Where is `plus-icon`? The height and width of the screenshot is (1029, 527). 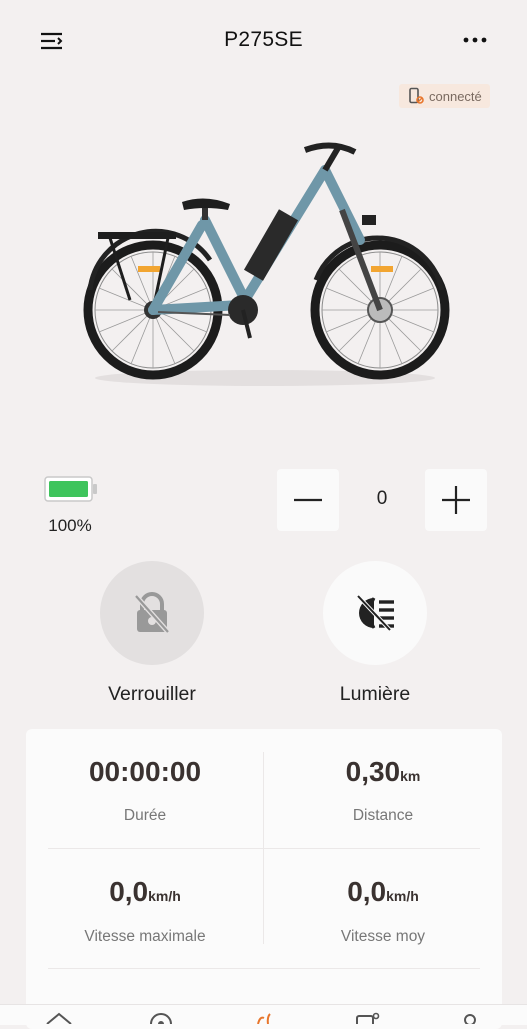
plus-icon is located at coordinates (456, 500).